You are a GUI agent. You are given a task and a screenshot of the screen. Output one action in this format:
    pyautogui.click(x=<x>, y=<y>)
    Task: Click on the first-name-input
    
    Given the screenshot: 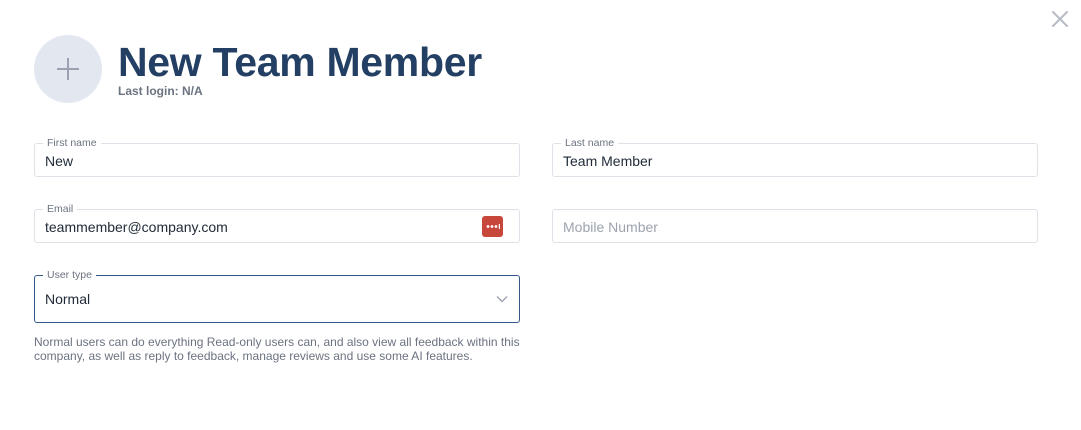 What is the action you would take?
    pyautogui.click(x=277, y=160)
    